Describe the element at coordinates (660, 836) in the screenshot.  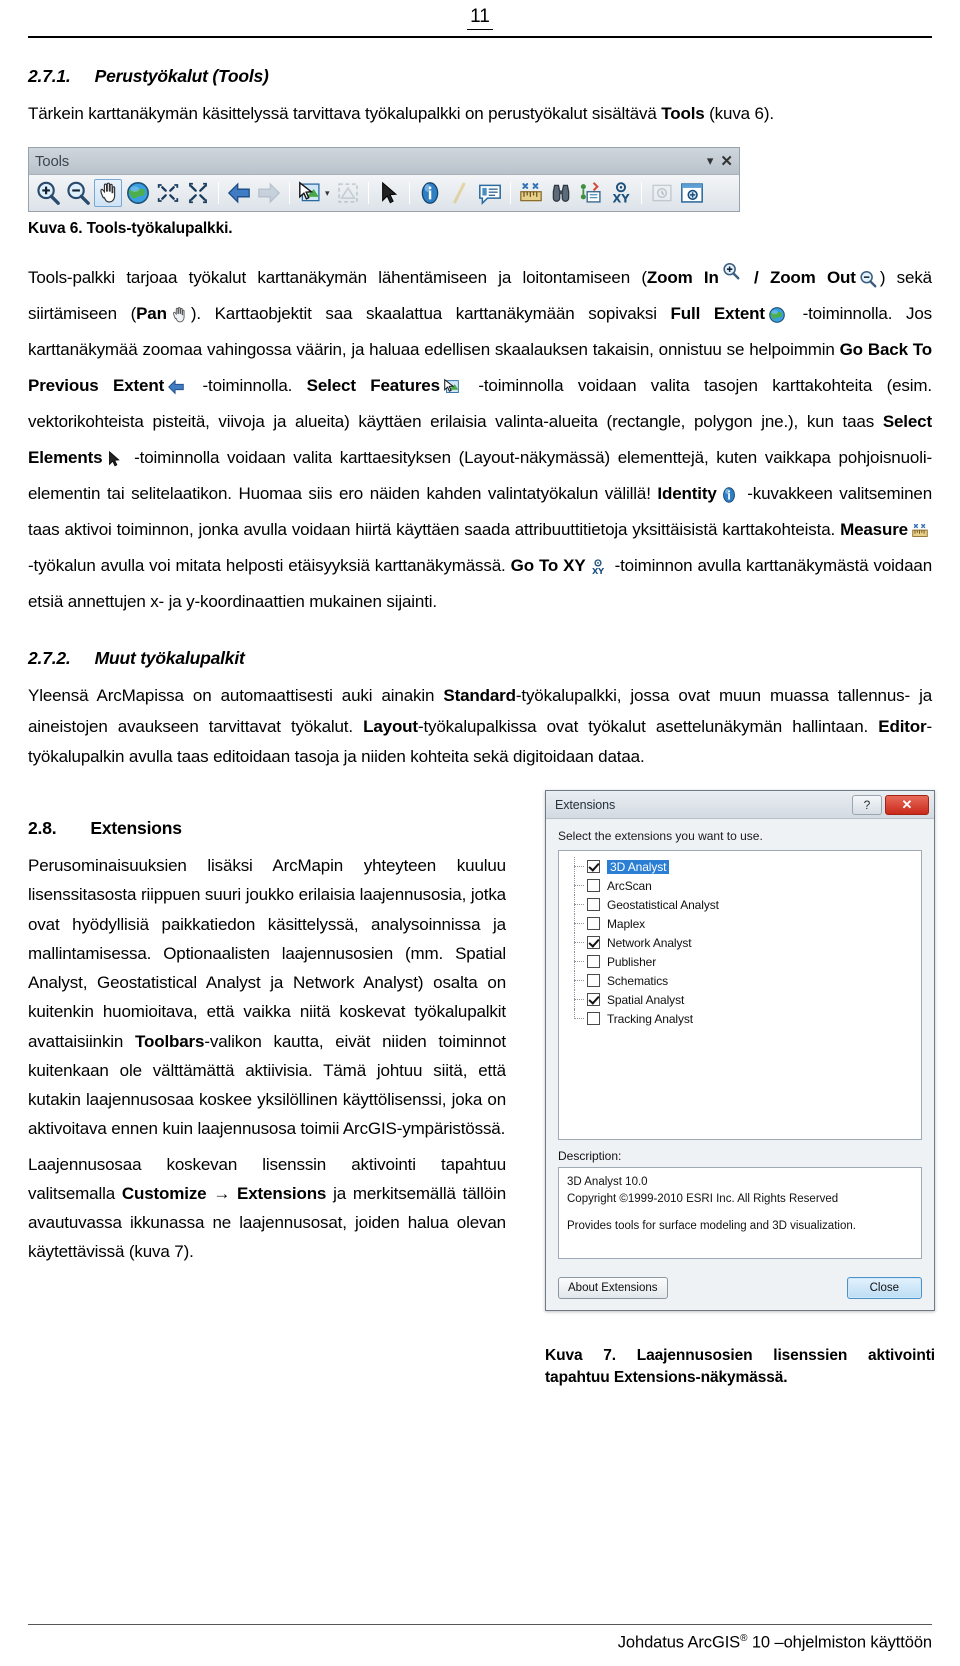
I see `dialog-prompt: Select the extensions you want to use.` at that location.